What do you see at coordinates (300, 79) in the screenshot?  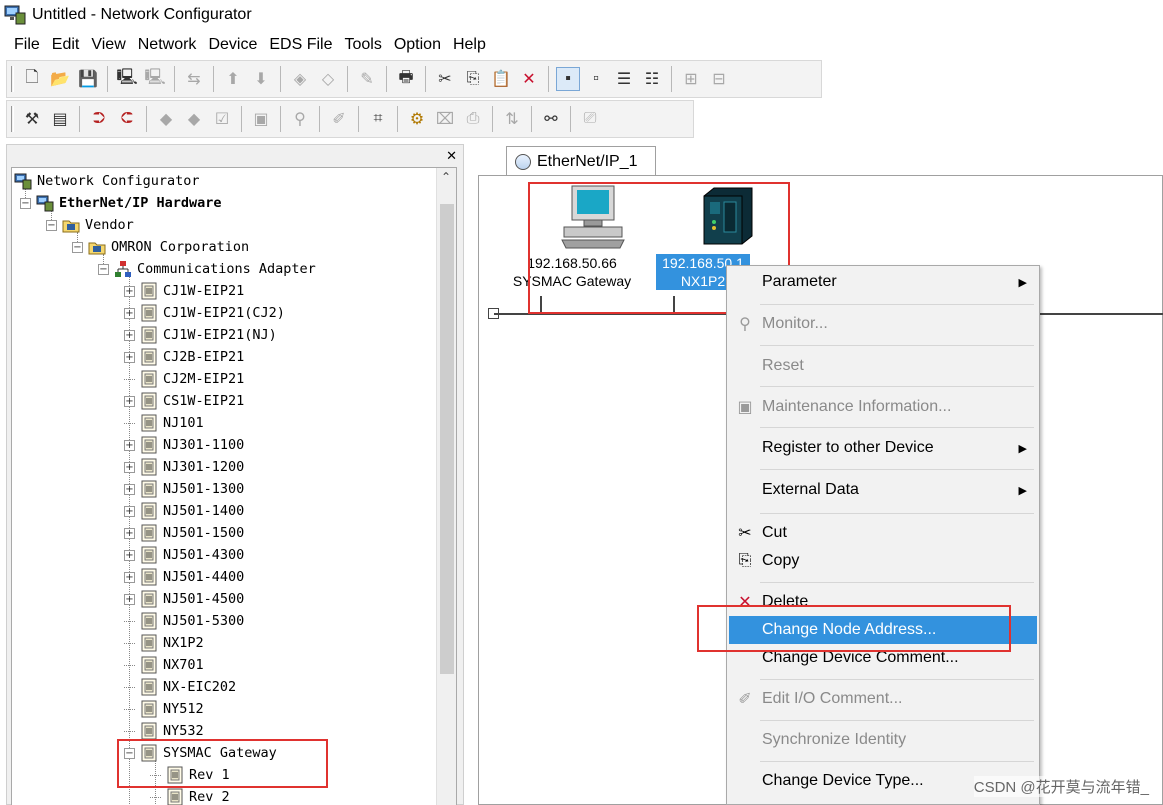 I see `monitor-icon: ◈` at bounding box center [300, 79].